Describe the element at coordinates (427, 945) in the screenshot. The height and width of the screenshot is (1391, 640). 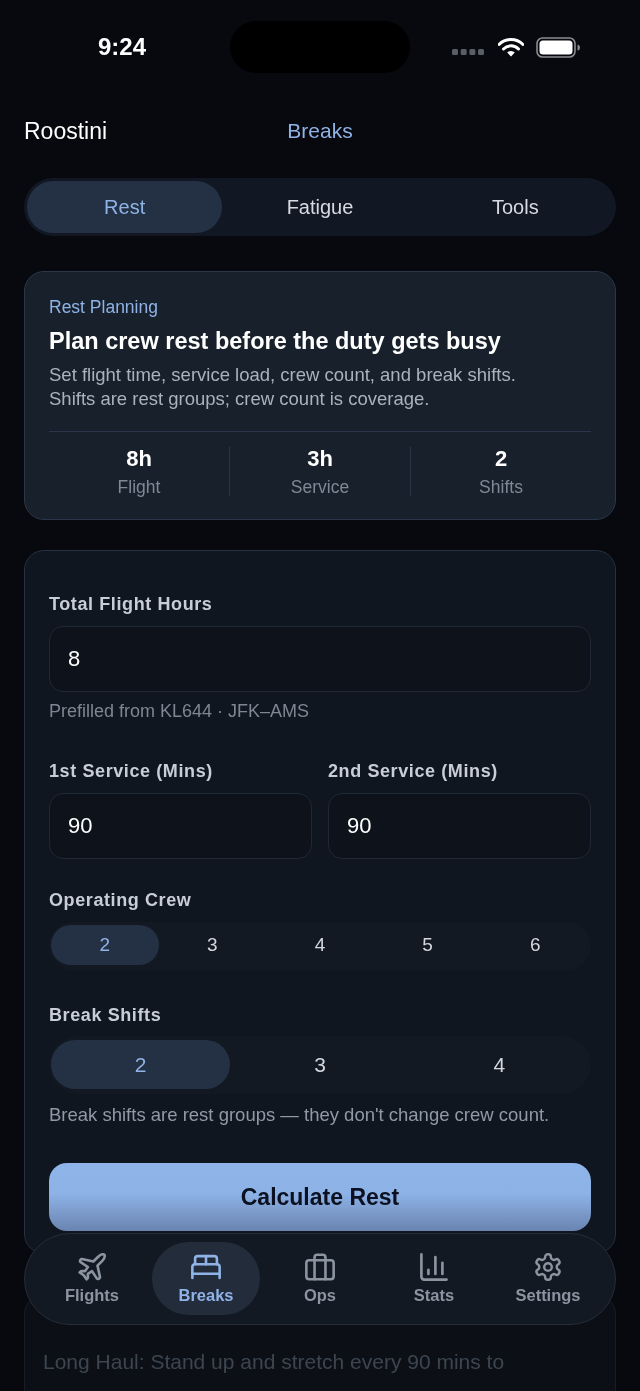
I see `segment-option: 5` at that location.